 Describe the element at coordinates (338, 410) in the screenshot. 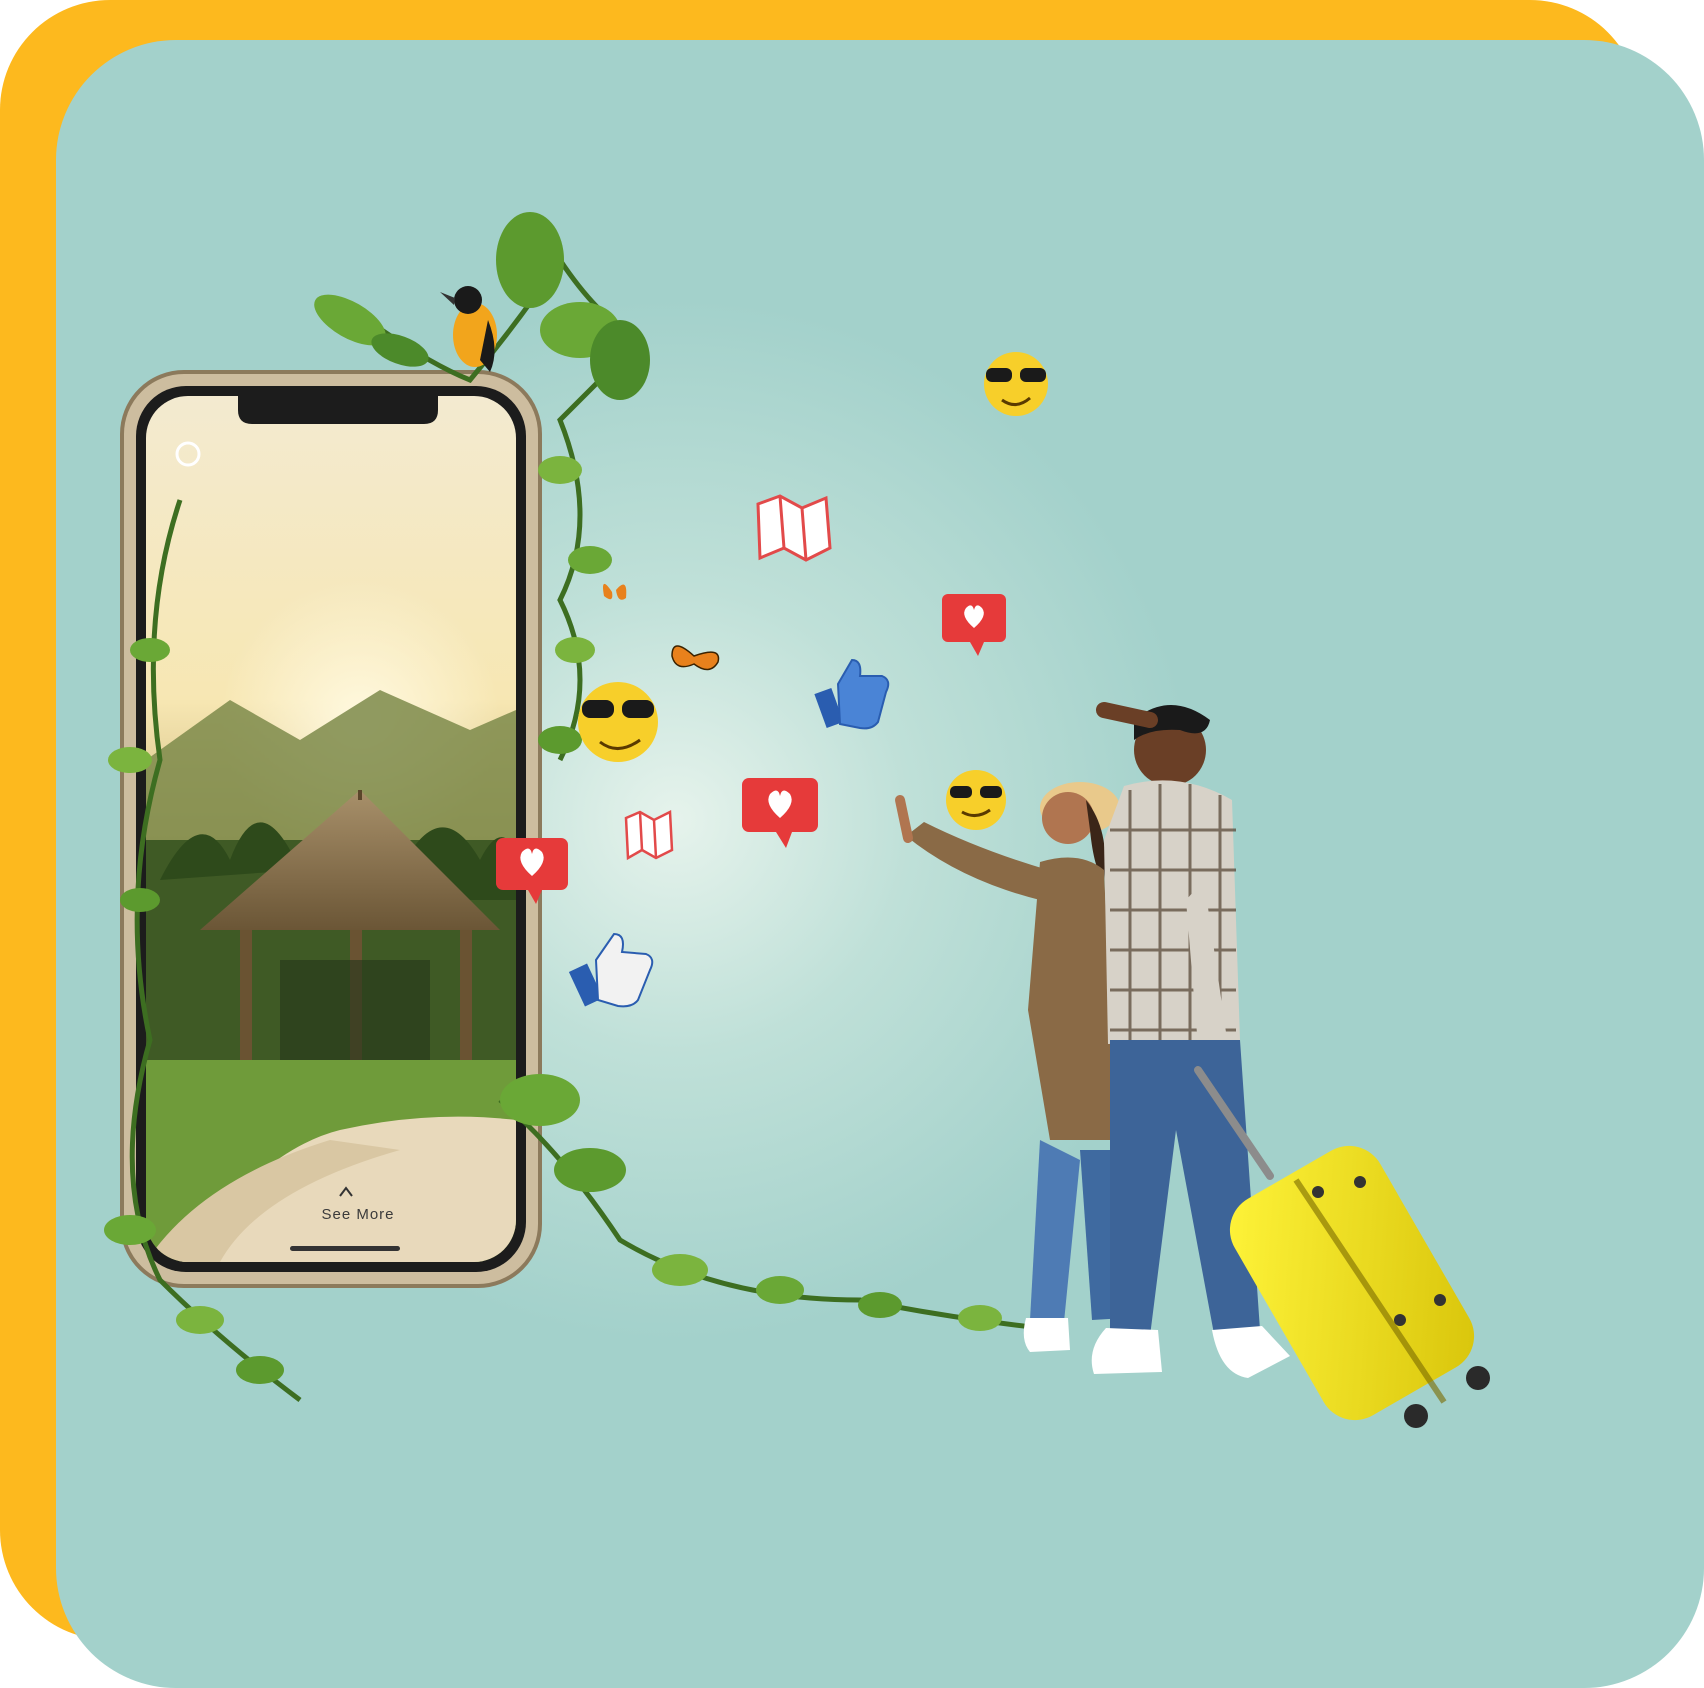

I see `phone-notch` at that location.